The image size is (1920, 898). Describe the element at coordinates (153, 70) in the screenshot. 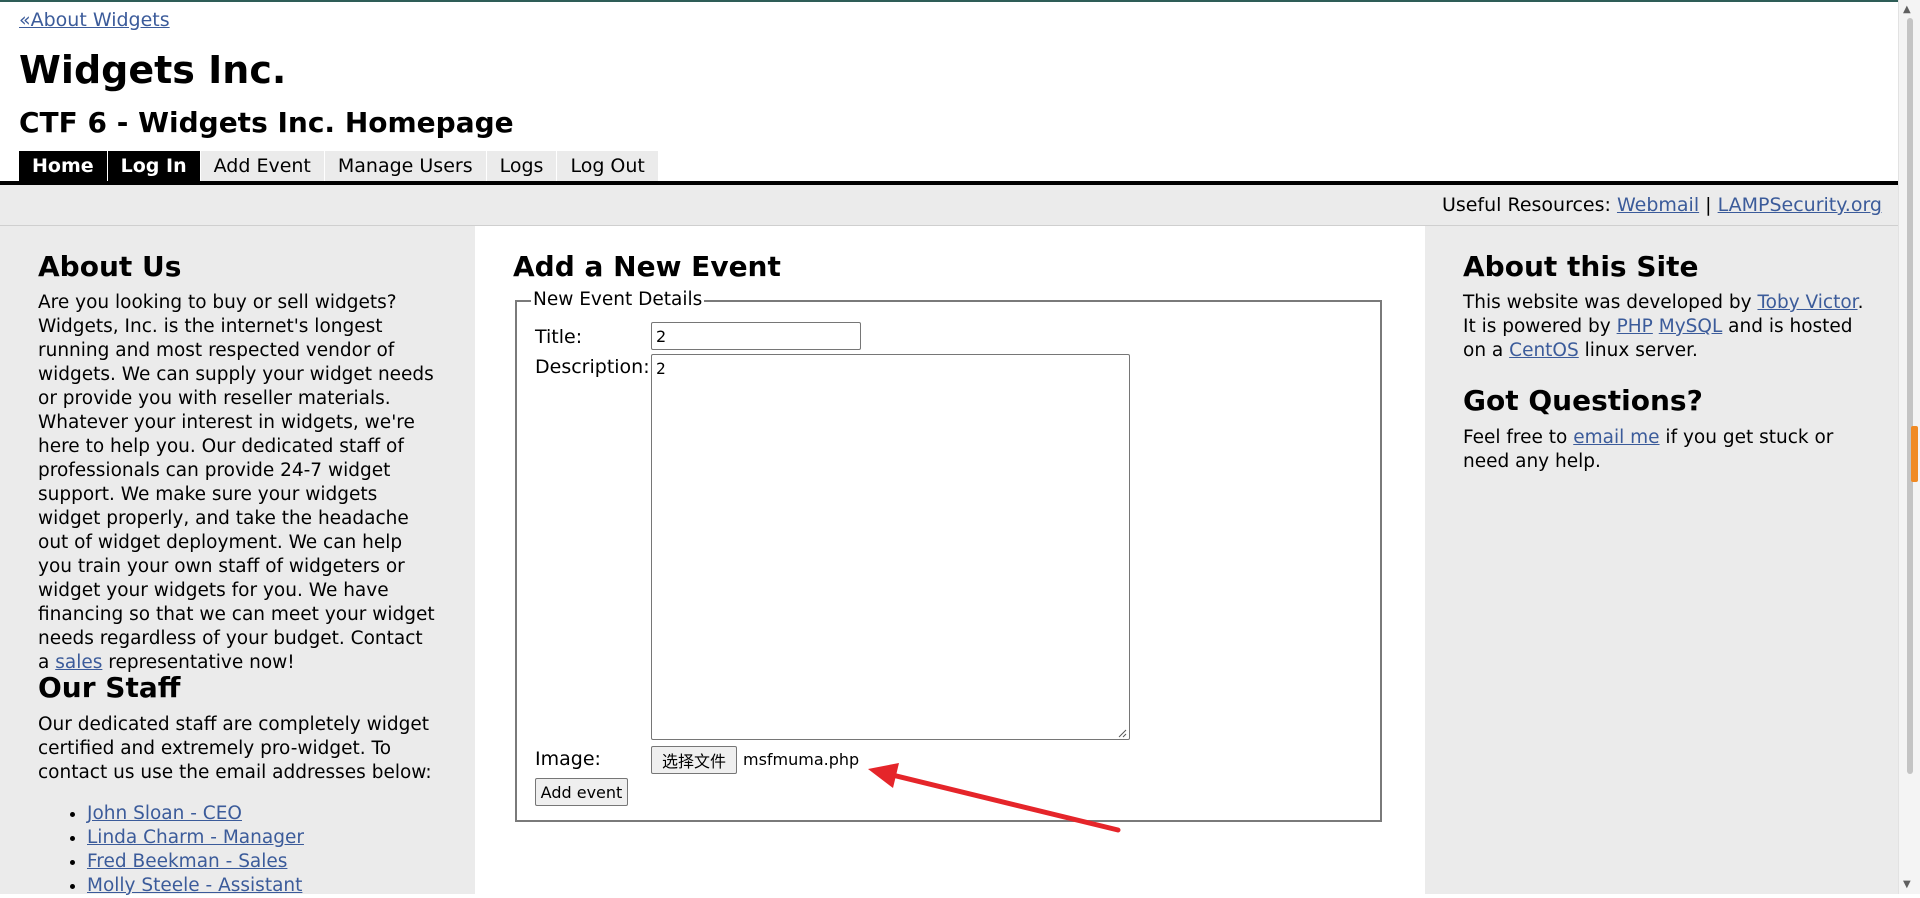

I see `site-title: Widgets Inc.` at that location.